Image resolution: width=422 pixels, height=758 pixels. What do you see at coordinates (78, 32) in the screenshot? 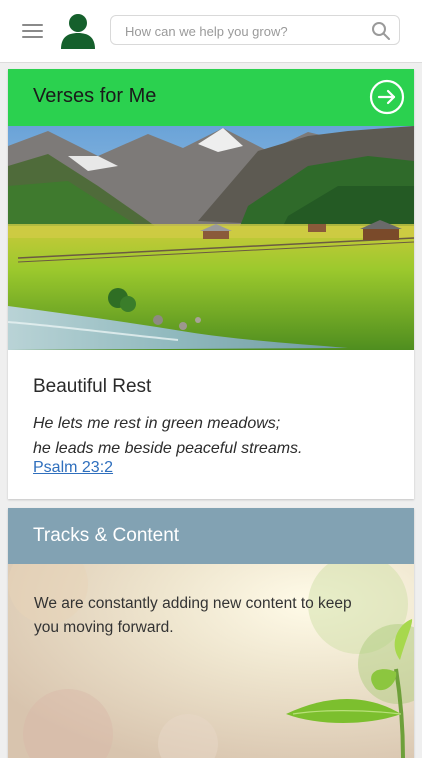
I see `user-avatar-icon` at bounding box center [78, 32].